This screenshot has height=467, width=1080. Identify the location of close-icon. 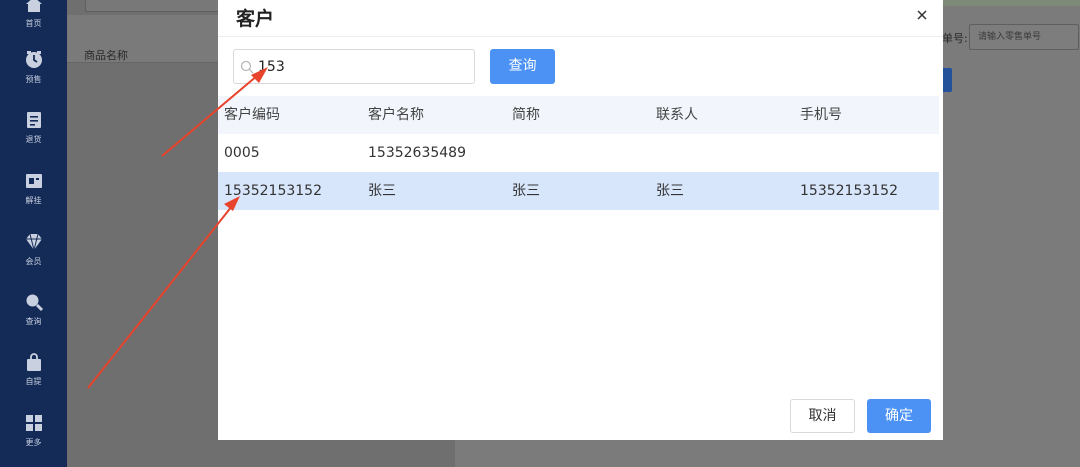
(922, 15).